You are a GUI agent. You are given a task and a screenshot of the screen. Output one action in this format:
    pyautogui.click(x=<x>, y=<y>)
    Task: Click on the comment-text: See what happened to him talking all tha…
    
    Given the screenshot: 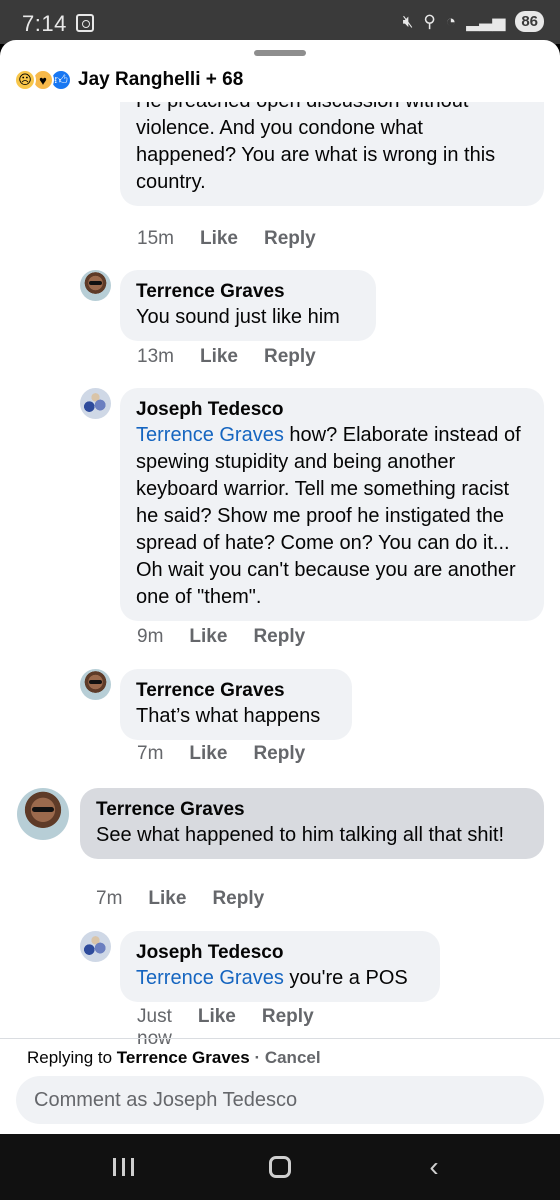 What is the action you would take?
    pyautogui.click(x=300, y=835)
    